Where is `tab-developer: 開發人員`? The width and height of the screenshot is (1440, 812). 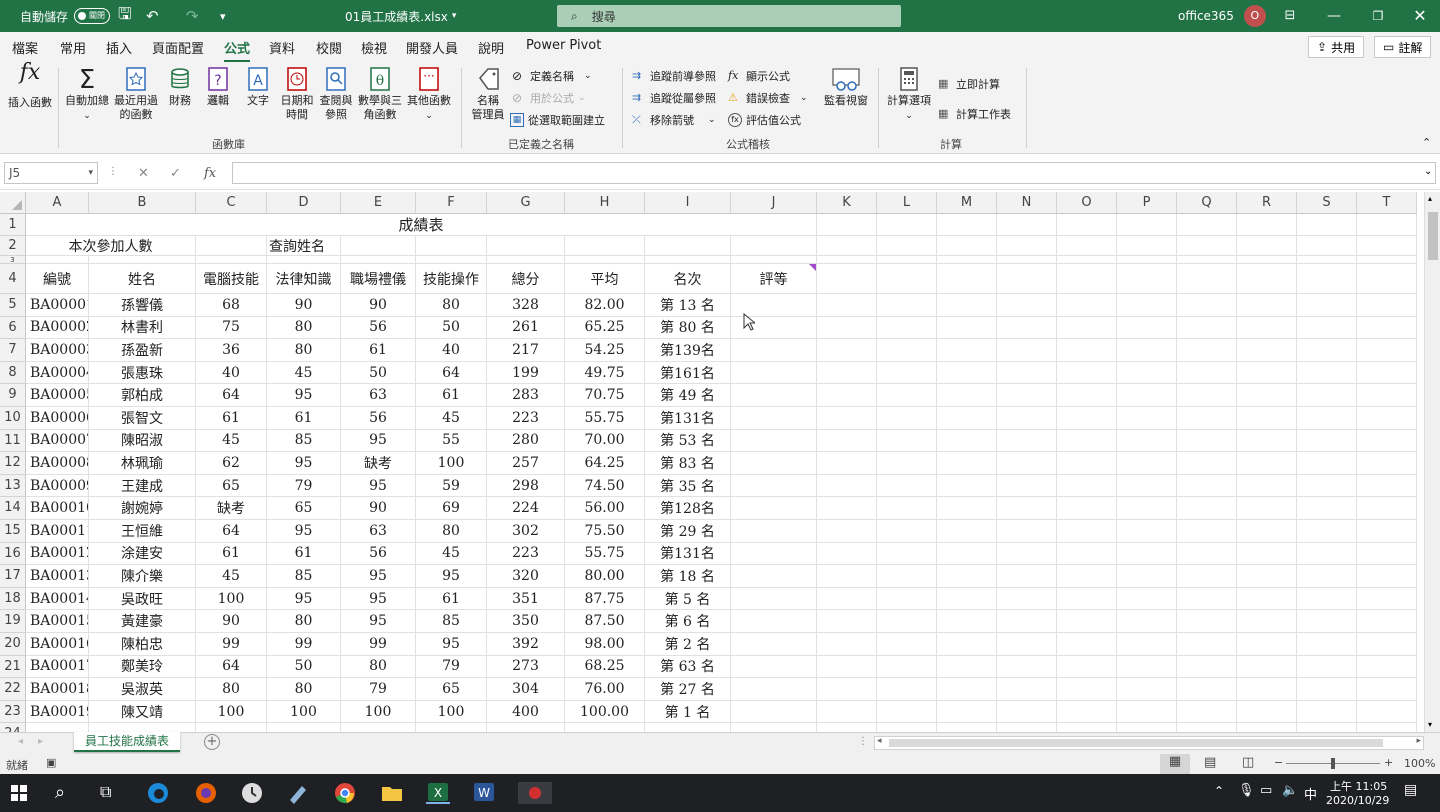 tab-developer: 開發人員 is located at coordinates (432, 47).